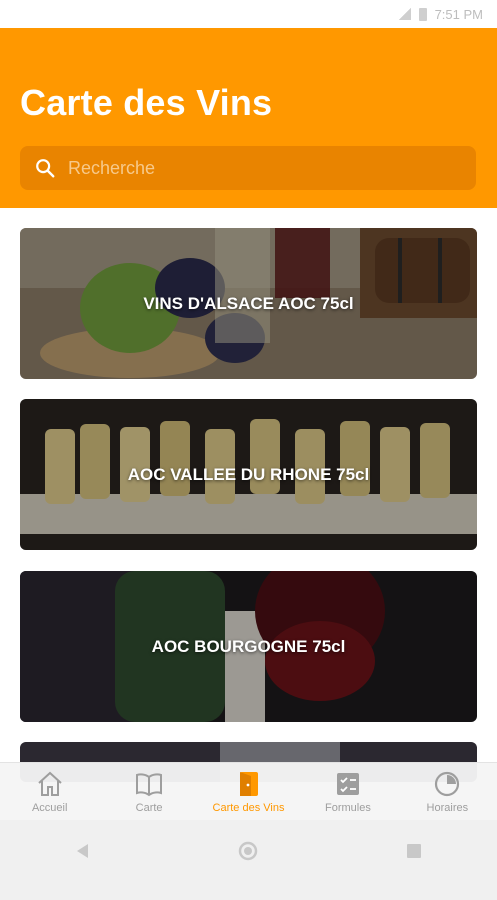 The height and width of the screenshot is (900, 497). I want to click on nav-item-horaires: Horaires, so click(447, 791).